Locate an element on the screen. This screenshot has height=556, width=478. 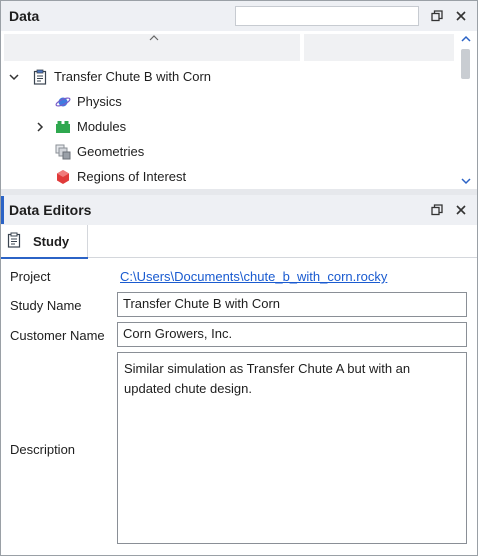
chevron-down-icon is located at coordinates (14, 77).